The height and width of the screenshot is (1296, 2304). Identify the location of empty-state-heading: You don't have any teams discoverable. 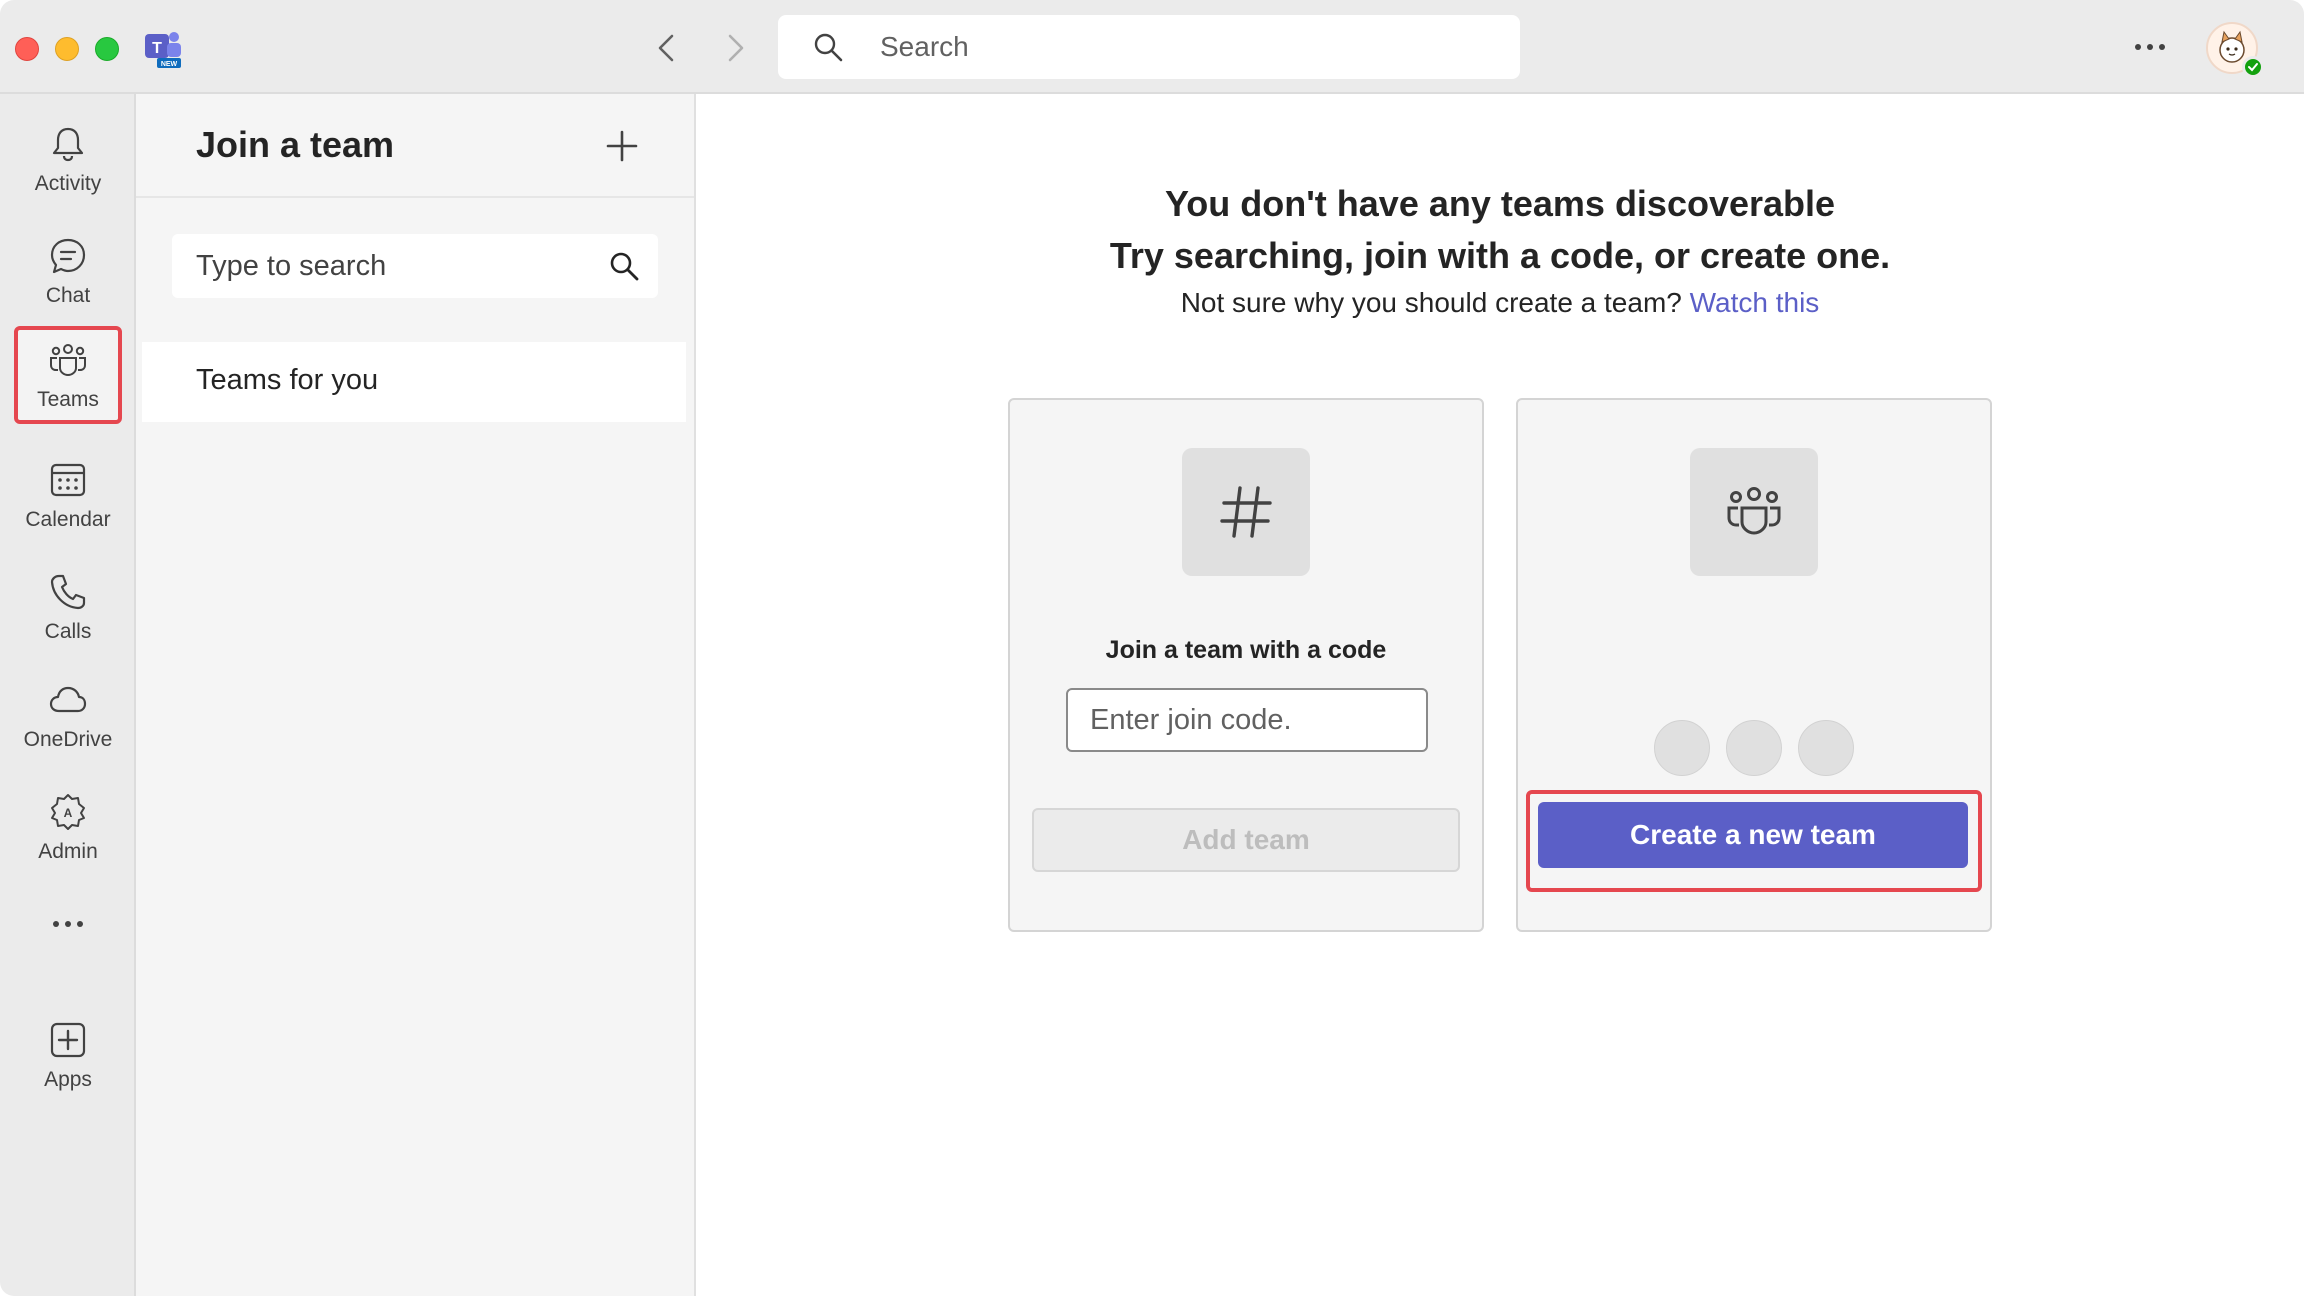
(1500, 203).